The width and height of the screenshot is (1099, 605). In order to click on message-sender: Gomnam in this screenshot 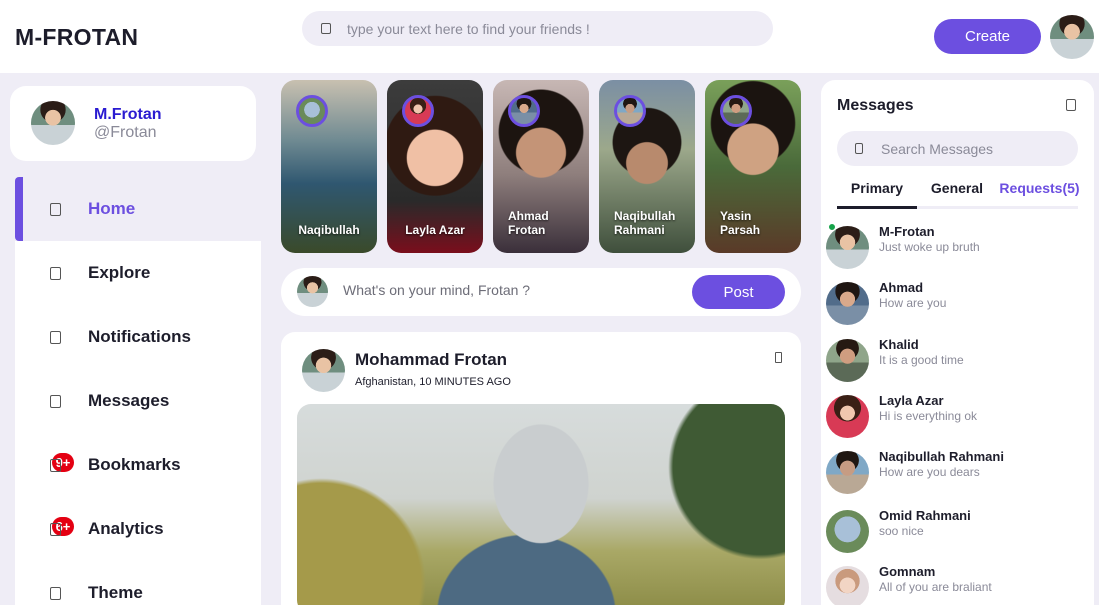, I will do `click(907, 571)`.